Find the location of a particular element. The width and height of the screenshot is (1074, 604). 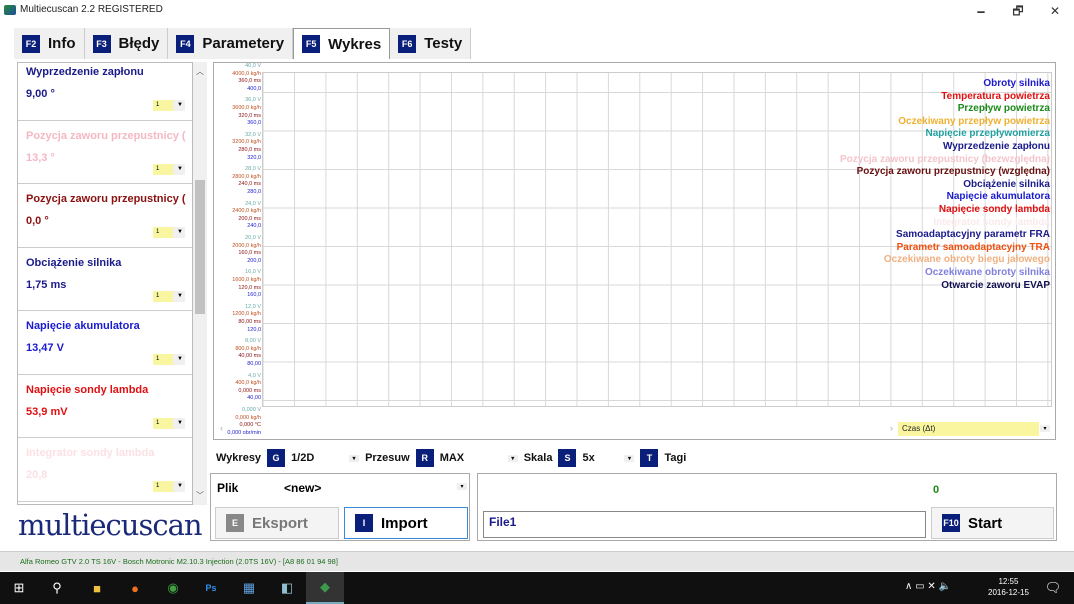

start-button: F10 Start is located at coordinates (992, 523).